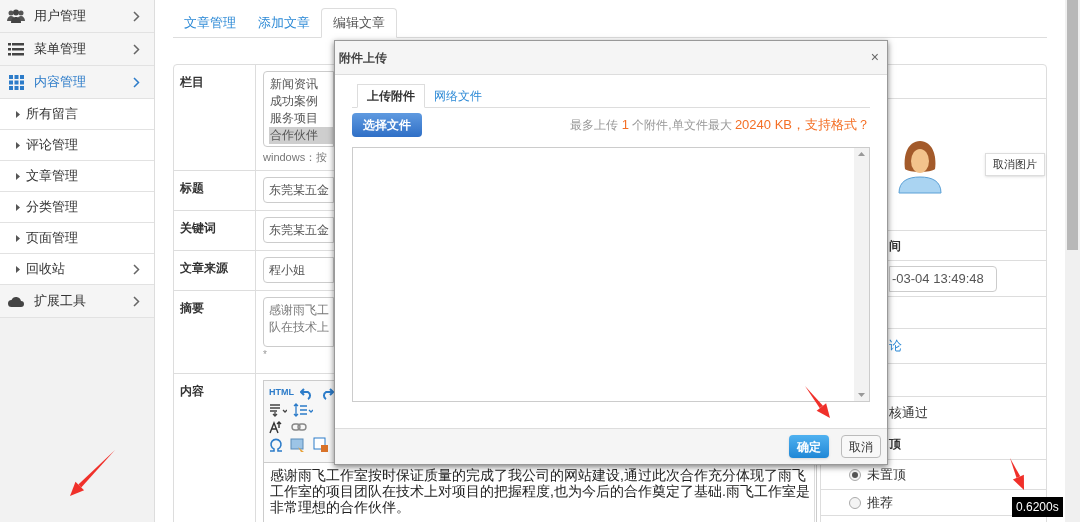 The width and height of the screenshot is (1080, 522). I want to click on sidebar-subitem: 文章管理, so click(77, 176).